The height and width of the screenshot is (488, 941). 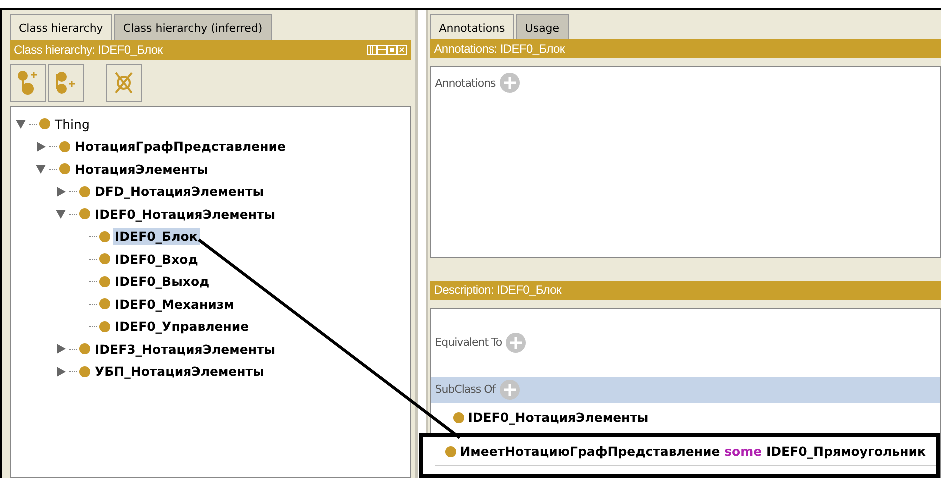 I want to click on tree-item: УБП_НотацияЭлементы, so click(x=179, y=371).